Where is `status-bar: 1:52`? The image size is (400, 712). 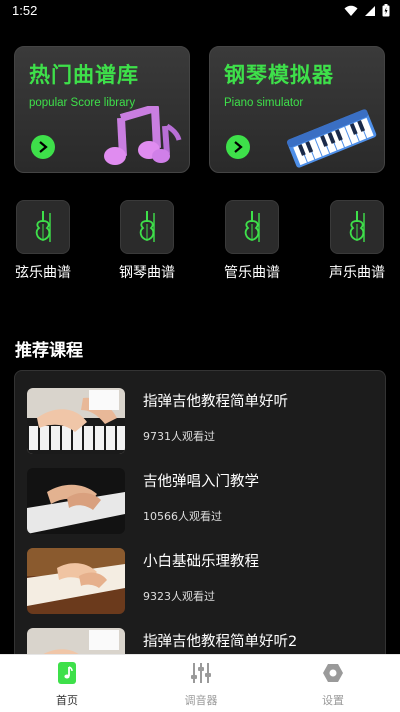 status-bar: 1:52 is located at coordinates (200, 12).